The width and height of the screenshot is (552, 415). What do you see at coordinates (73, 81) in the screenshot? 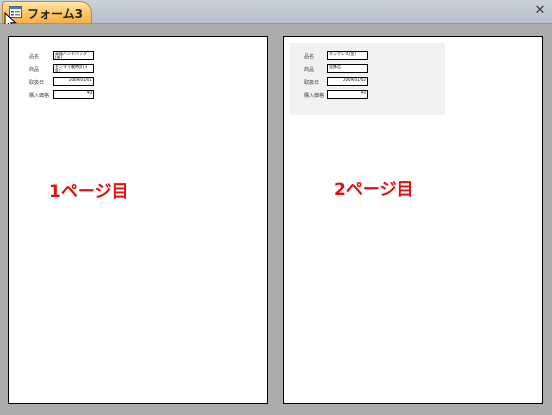
I see `field-value-date: 2009/01/01` at bounding box center [73, 81].